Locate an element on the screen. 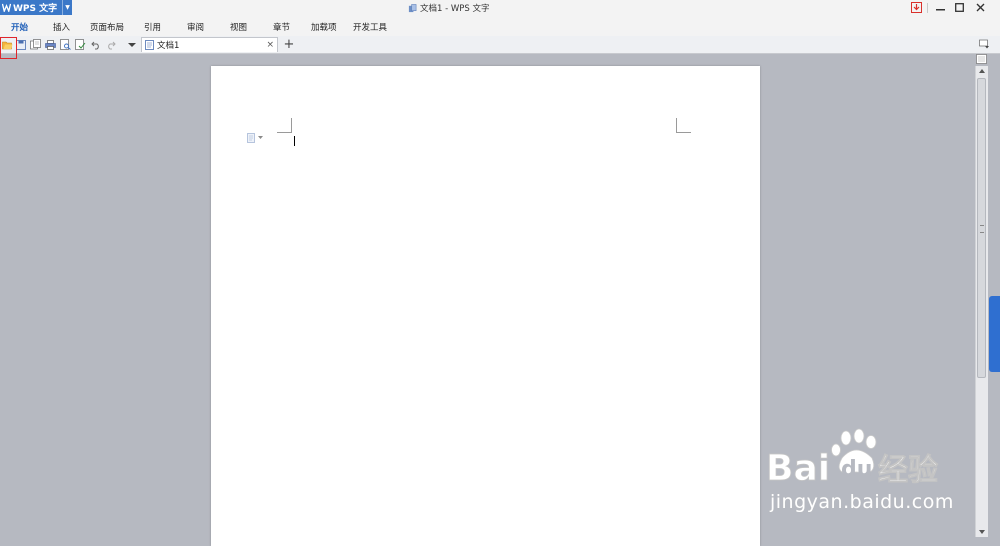  scroll-down-button is located at coordinates (982, 532).